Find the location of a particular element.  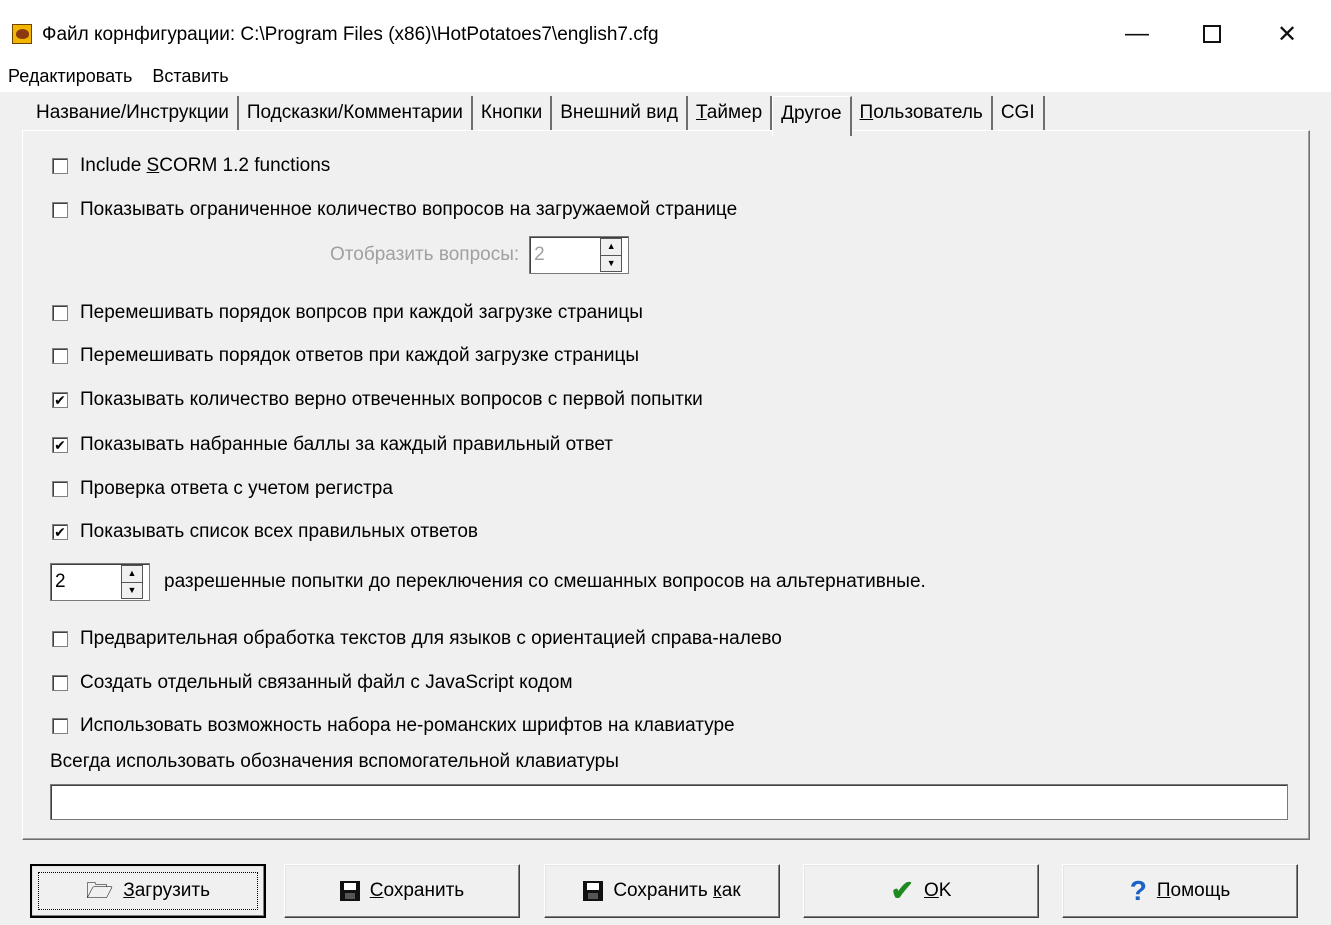

save-as-disk-icon is located at coordinates (593, 891).